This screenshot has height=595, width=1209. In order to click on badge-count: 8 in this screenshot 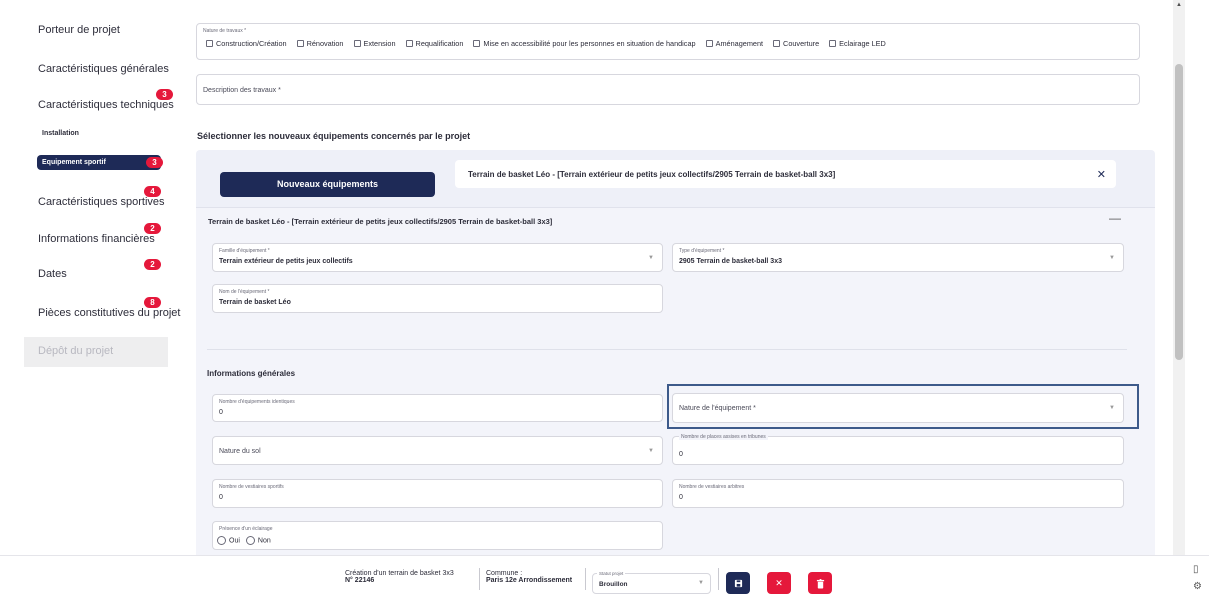, I will do `click(152, 302)`.